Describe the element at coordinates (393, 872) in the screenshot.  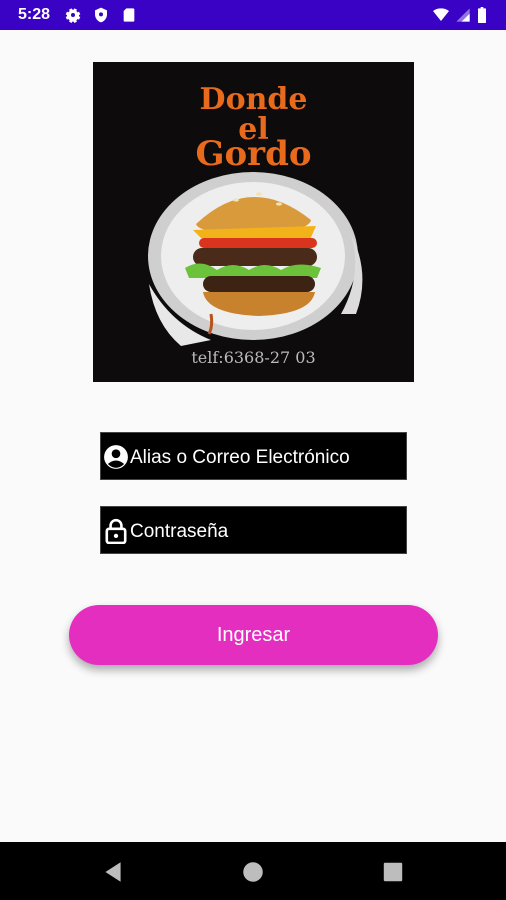
I see `recents-icon` at that location.